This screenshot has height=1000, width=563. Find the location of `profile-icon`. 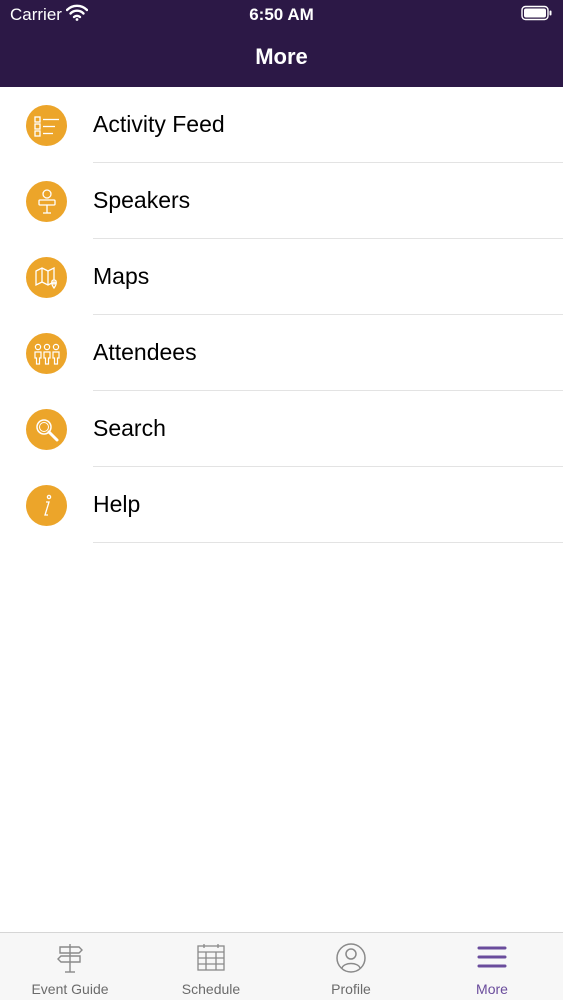

profile-icon is located at coordinates (351, 960).